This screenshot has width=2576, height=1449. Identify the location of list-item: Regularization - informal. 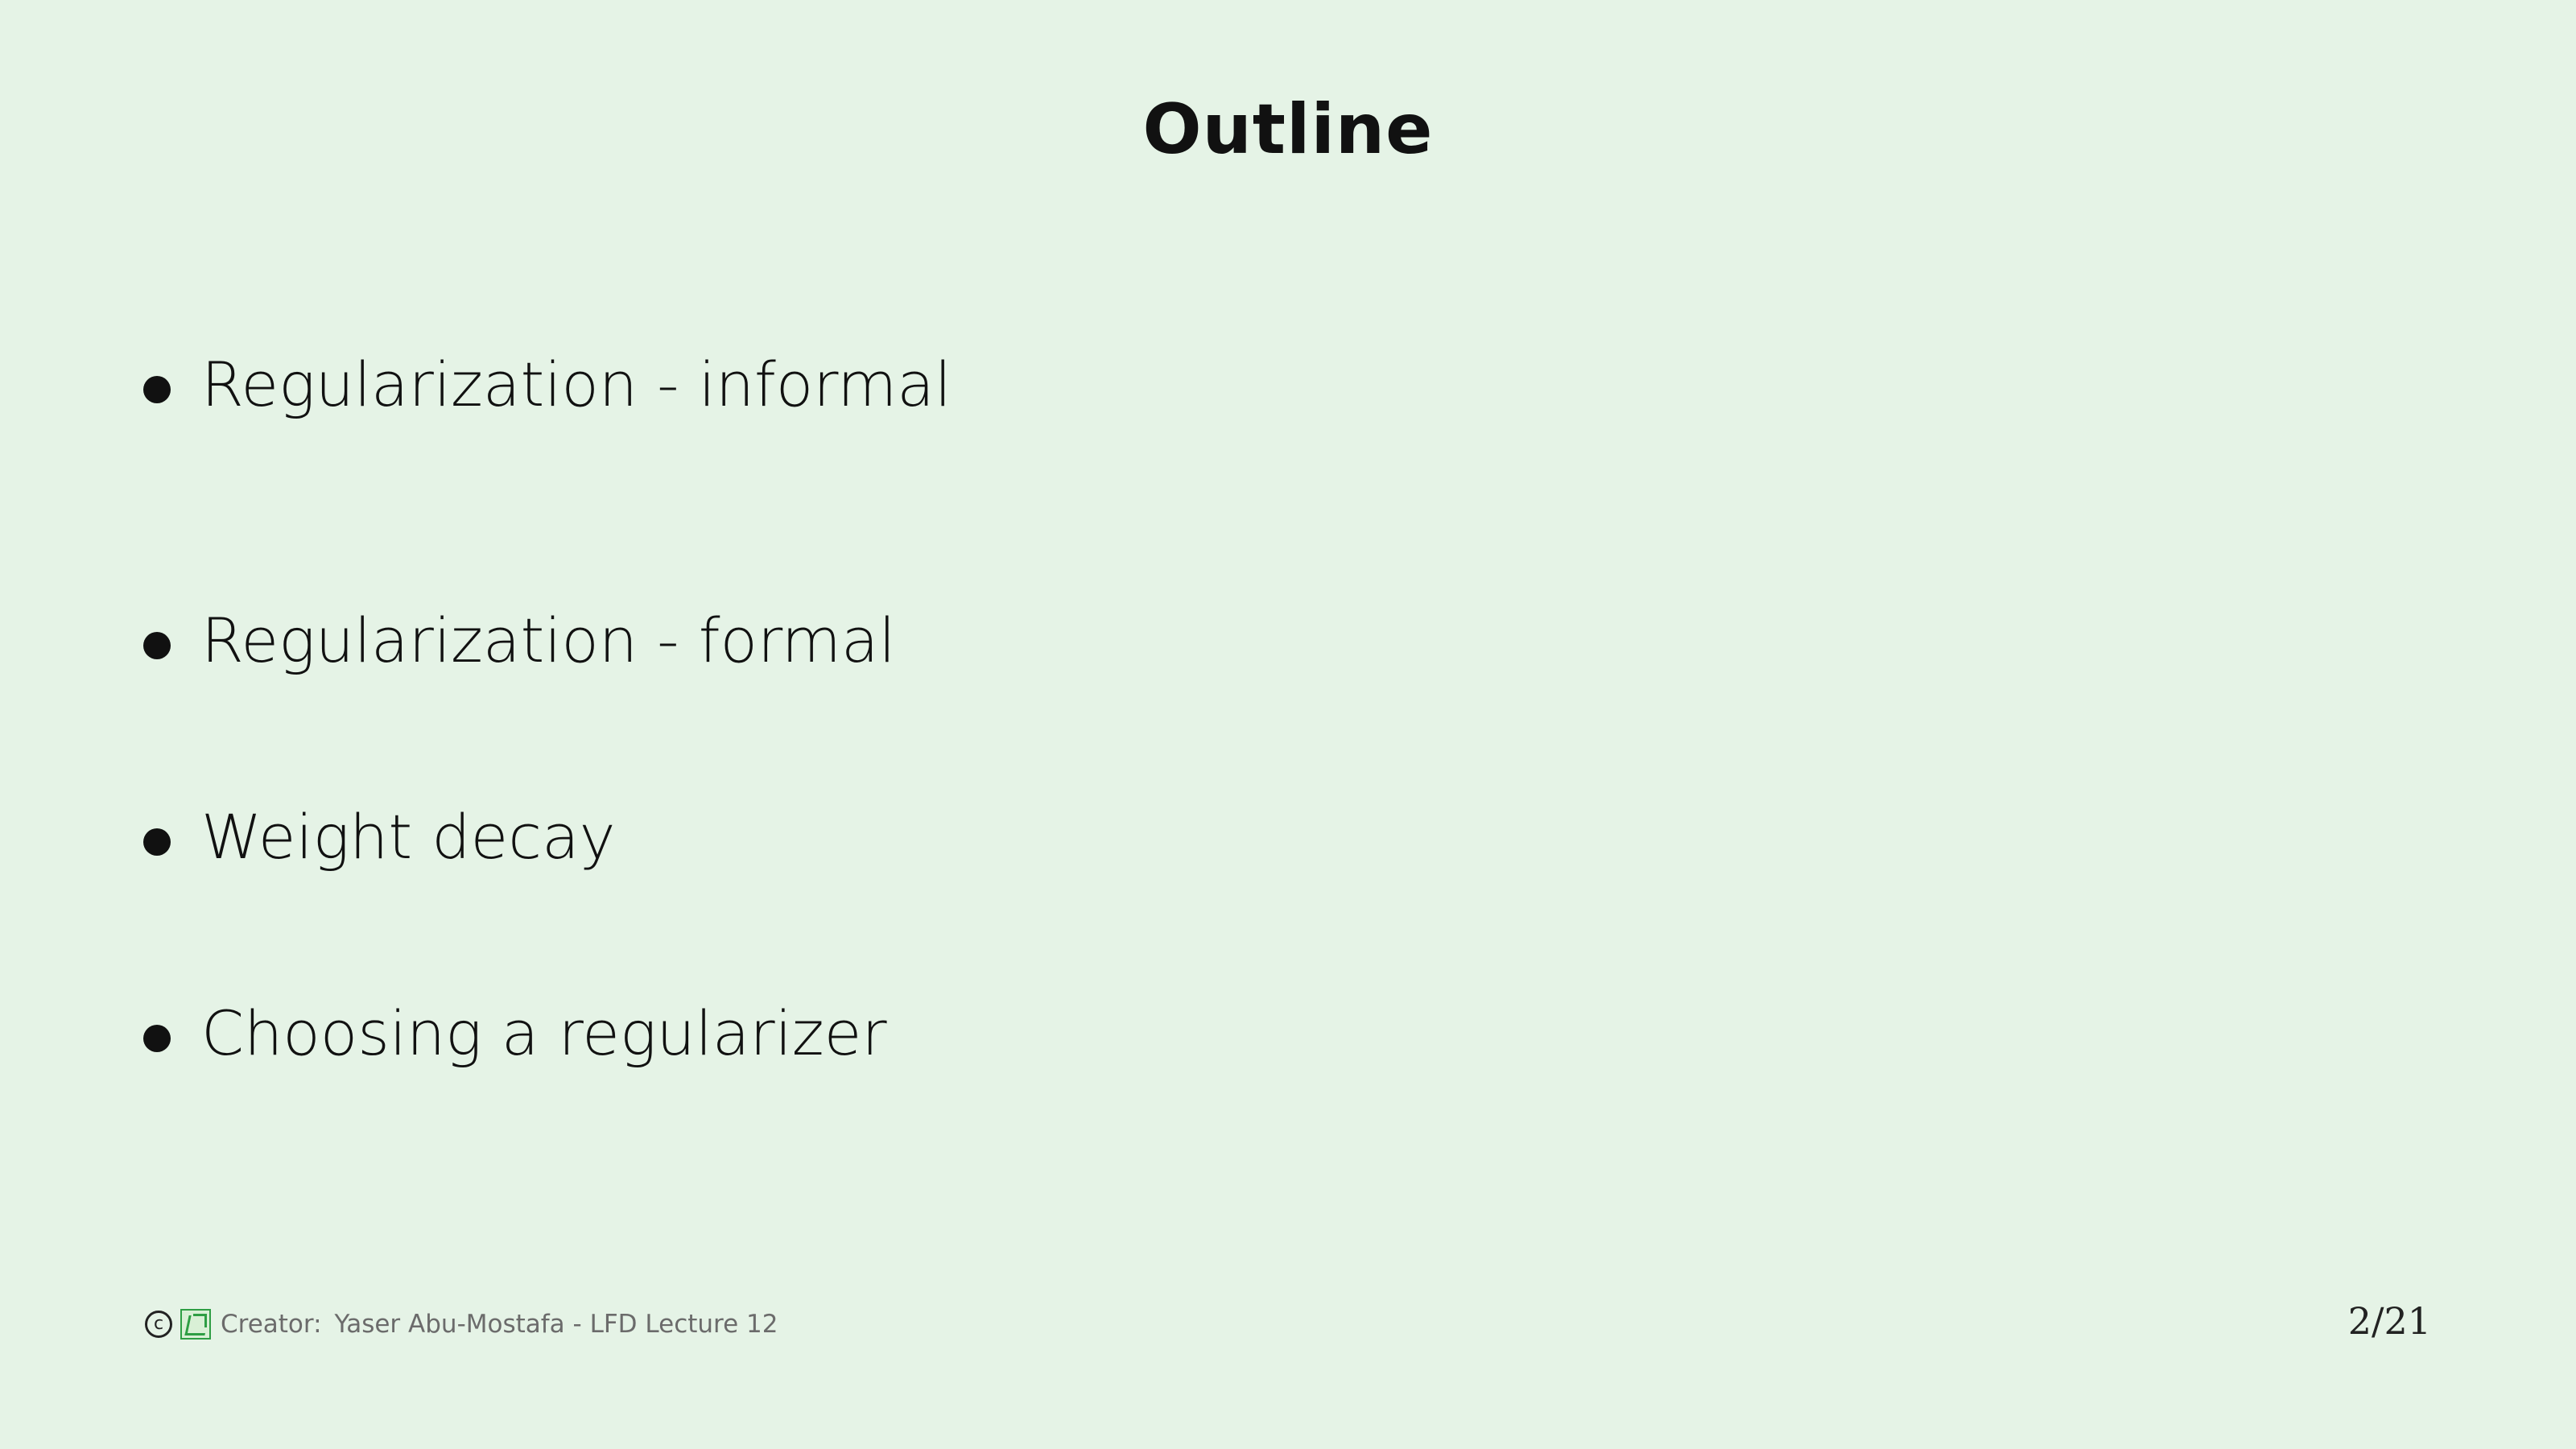
(547, 384).